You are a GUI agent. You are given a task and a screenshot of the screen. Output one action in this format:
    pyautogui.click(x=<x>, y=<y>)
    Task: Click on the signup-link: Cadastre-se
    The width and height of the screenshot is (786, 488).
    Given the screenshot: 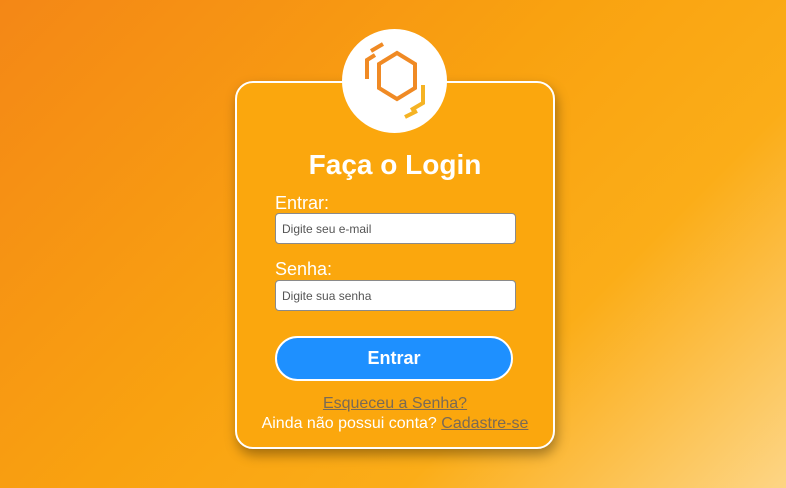 What is the action you would take?
    pyautogui.click(x=484, y=423)
    